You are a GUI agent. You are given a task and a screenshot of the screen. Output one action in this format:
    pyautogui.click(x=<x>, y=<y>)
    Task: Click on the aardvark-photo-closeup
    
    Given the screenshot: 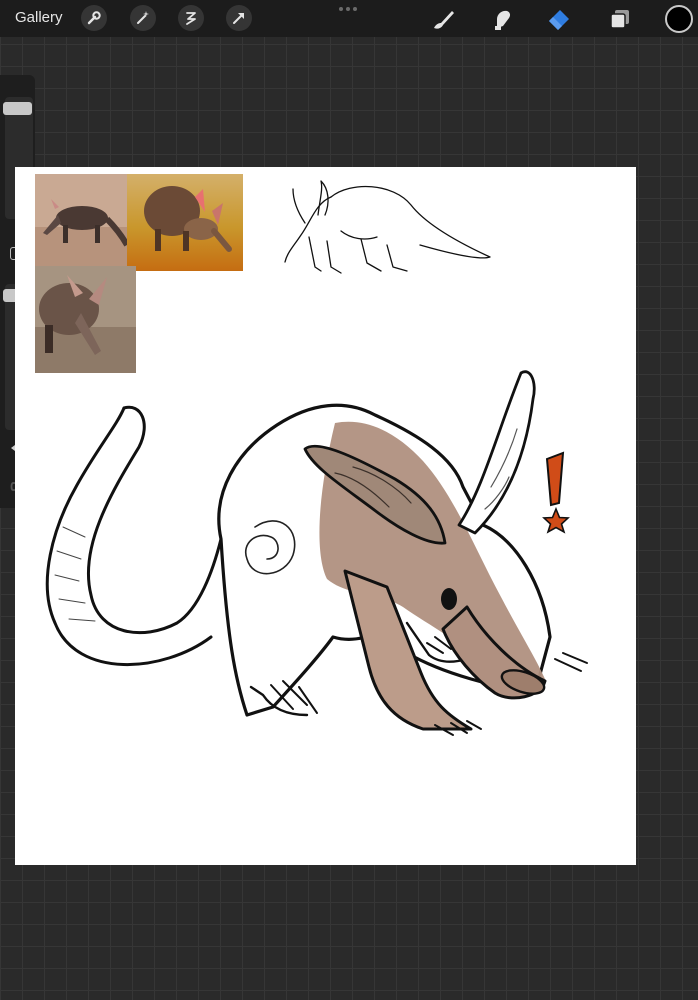 What is the action you would take?
    pyautogui.click(x=85, y=319)
    